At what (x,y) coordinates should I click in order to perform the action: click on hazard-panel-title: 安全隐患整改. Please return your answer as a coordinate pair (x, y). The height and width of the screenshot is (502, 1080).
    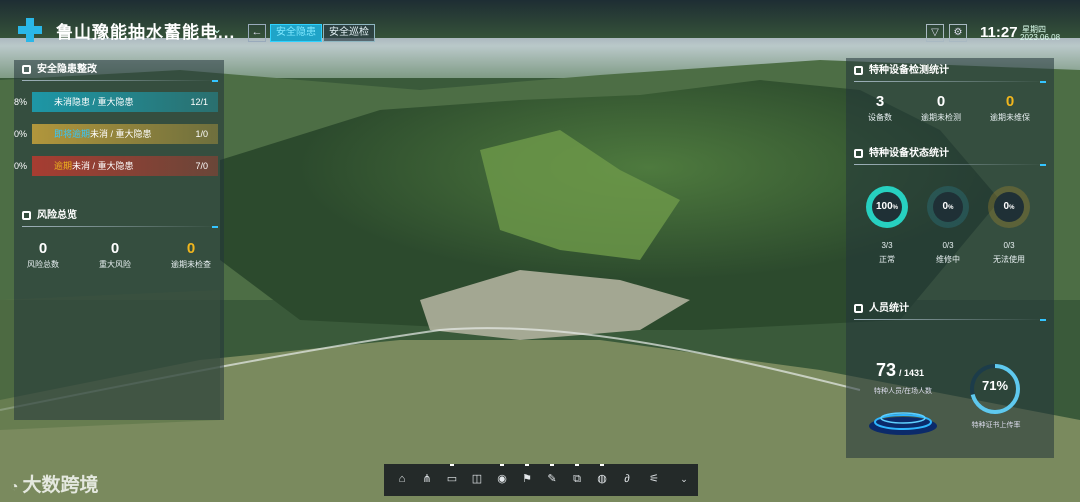
    Looking at the image, I should click on (59, 70).